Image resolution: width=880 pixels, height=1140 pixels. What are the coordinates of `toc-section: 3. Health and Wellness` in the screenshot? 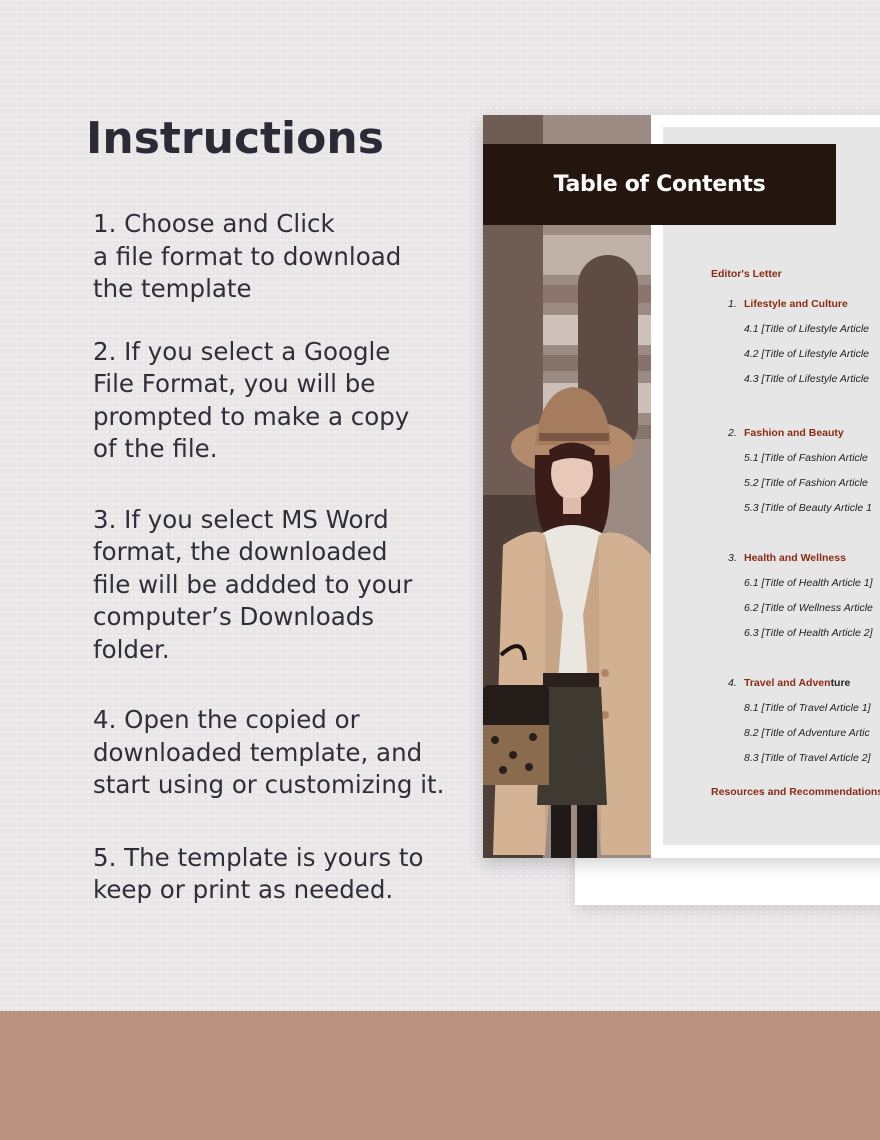 It's located at (787, 558).